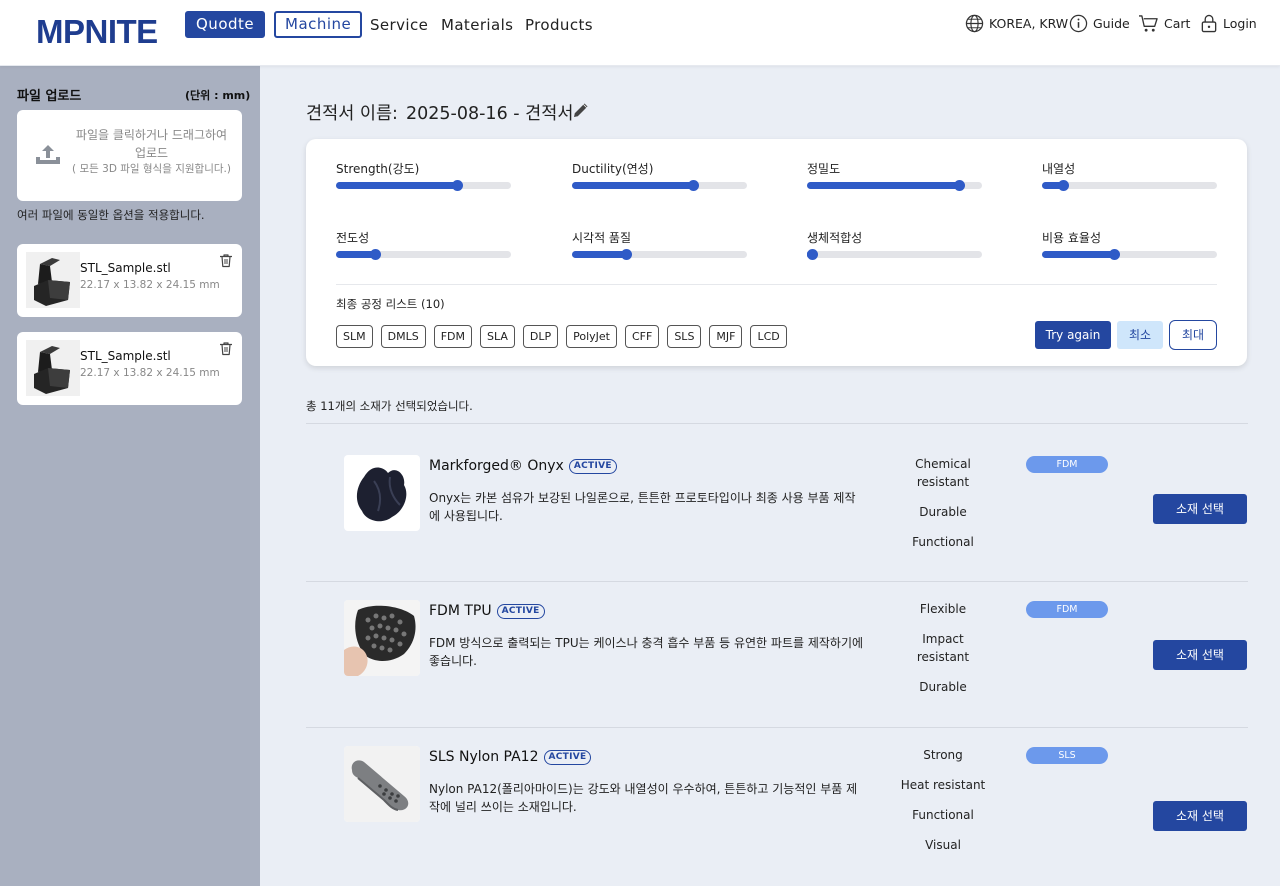  Describe the element at coordinates (490, 114) in the screenshot. I see `quote-name: 2025-08-16 - 견적서` at that location.